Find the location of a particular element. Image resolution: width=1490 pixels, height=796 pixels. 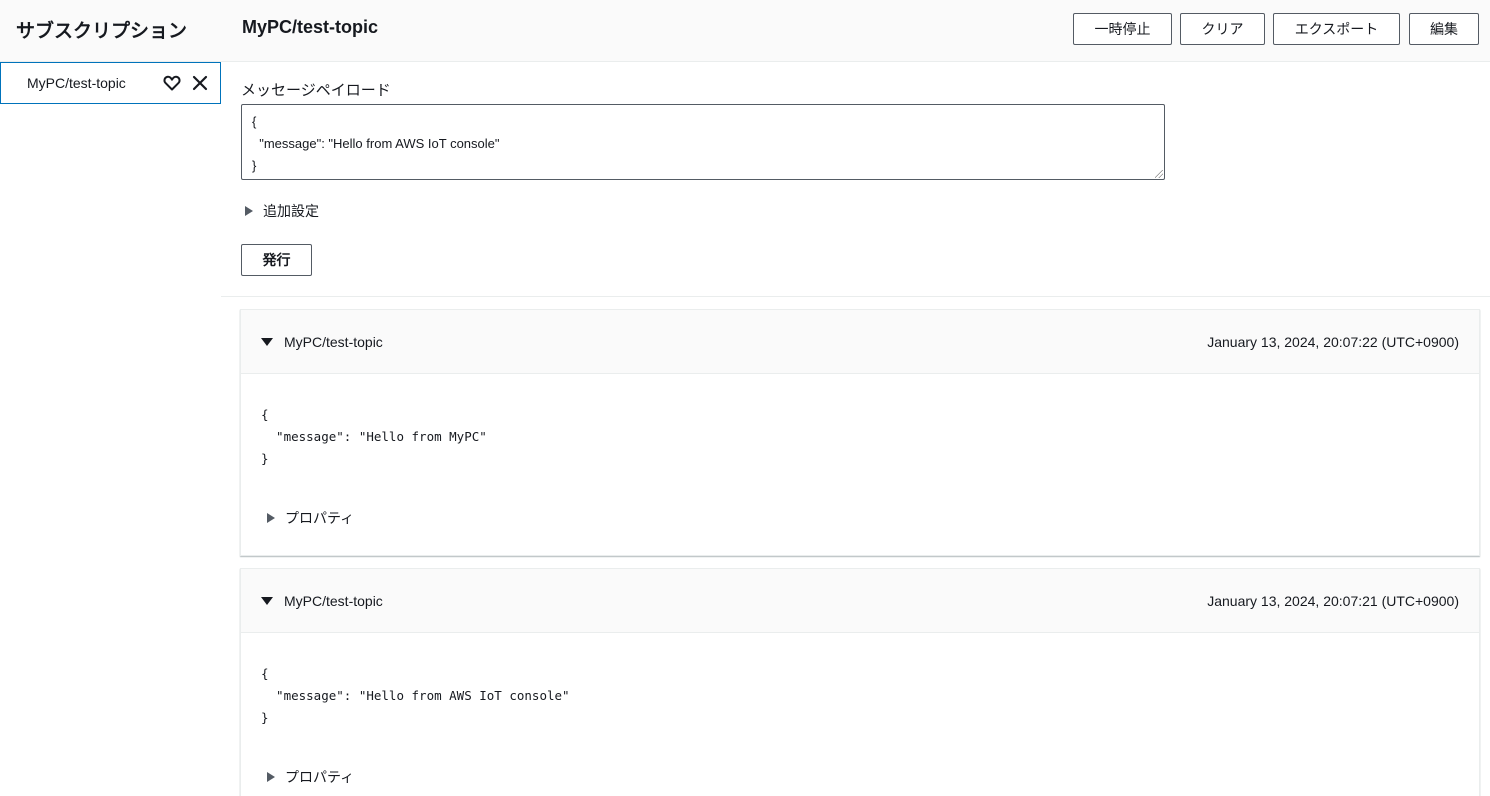

heart-icon is located at coordinates (172, 83).